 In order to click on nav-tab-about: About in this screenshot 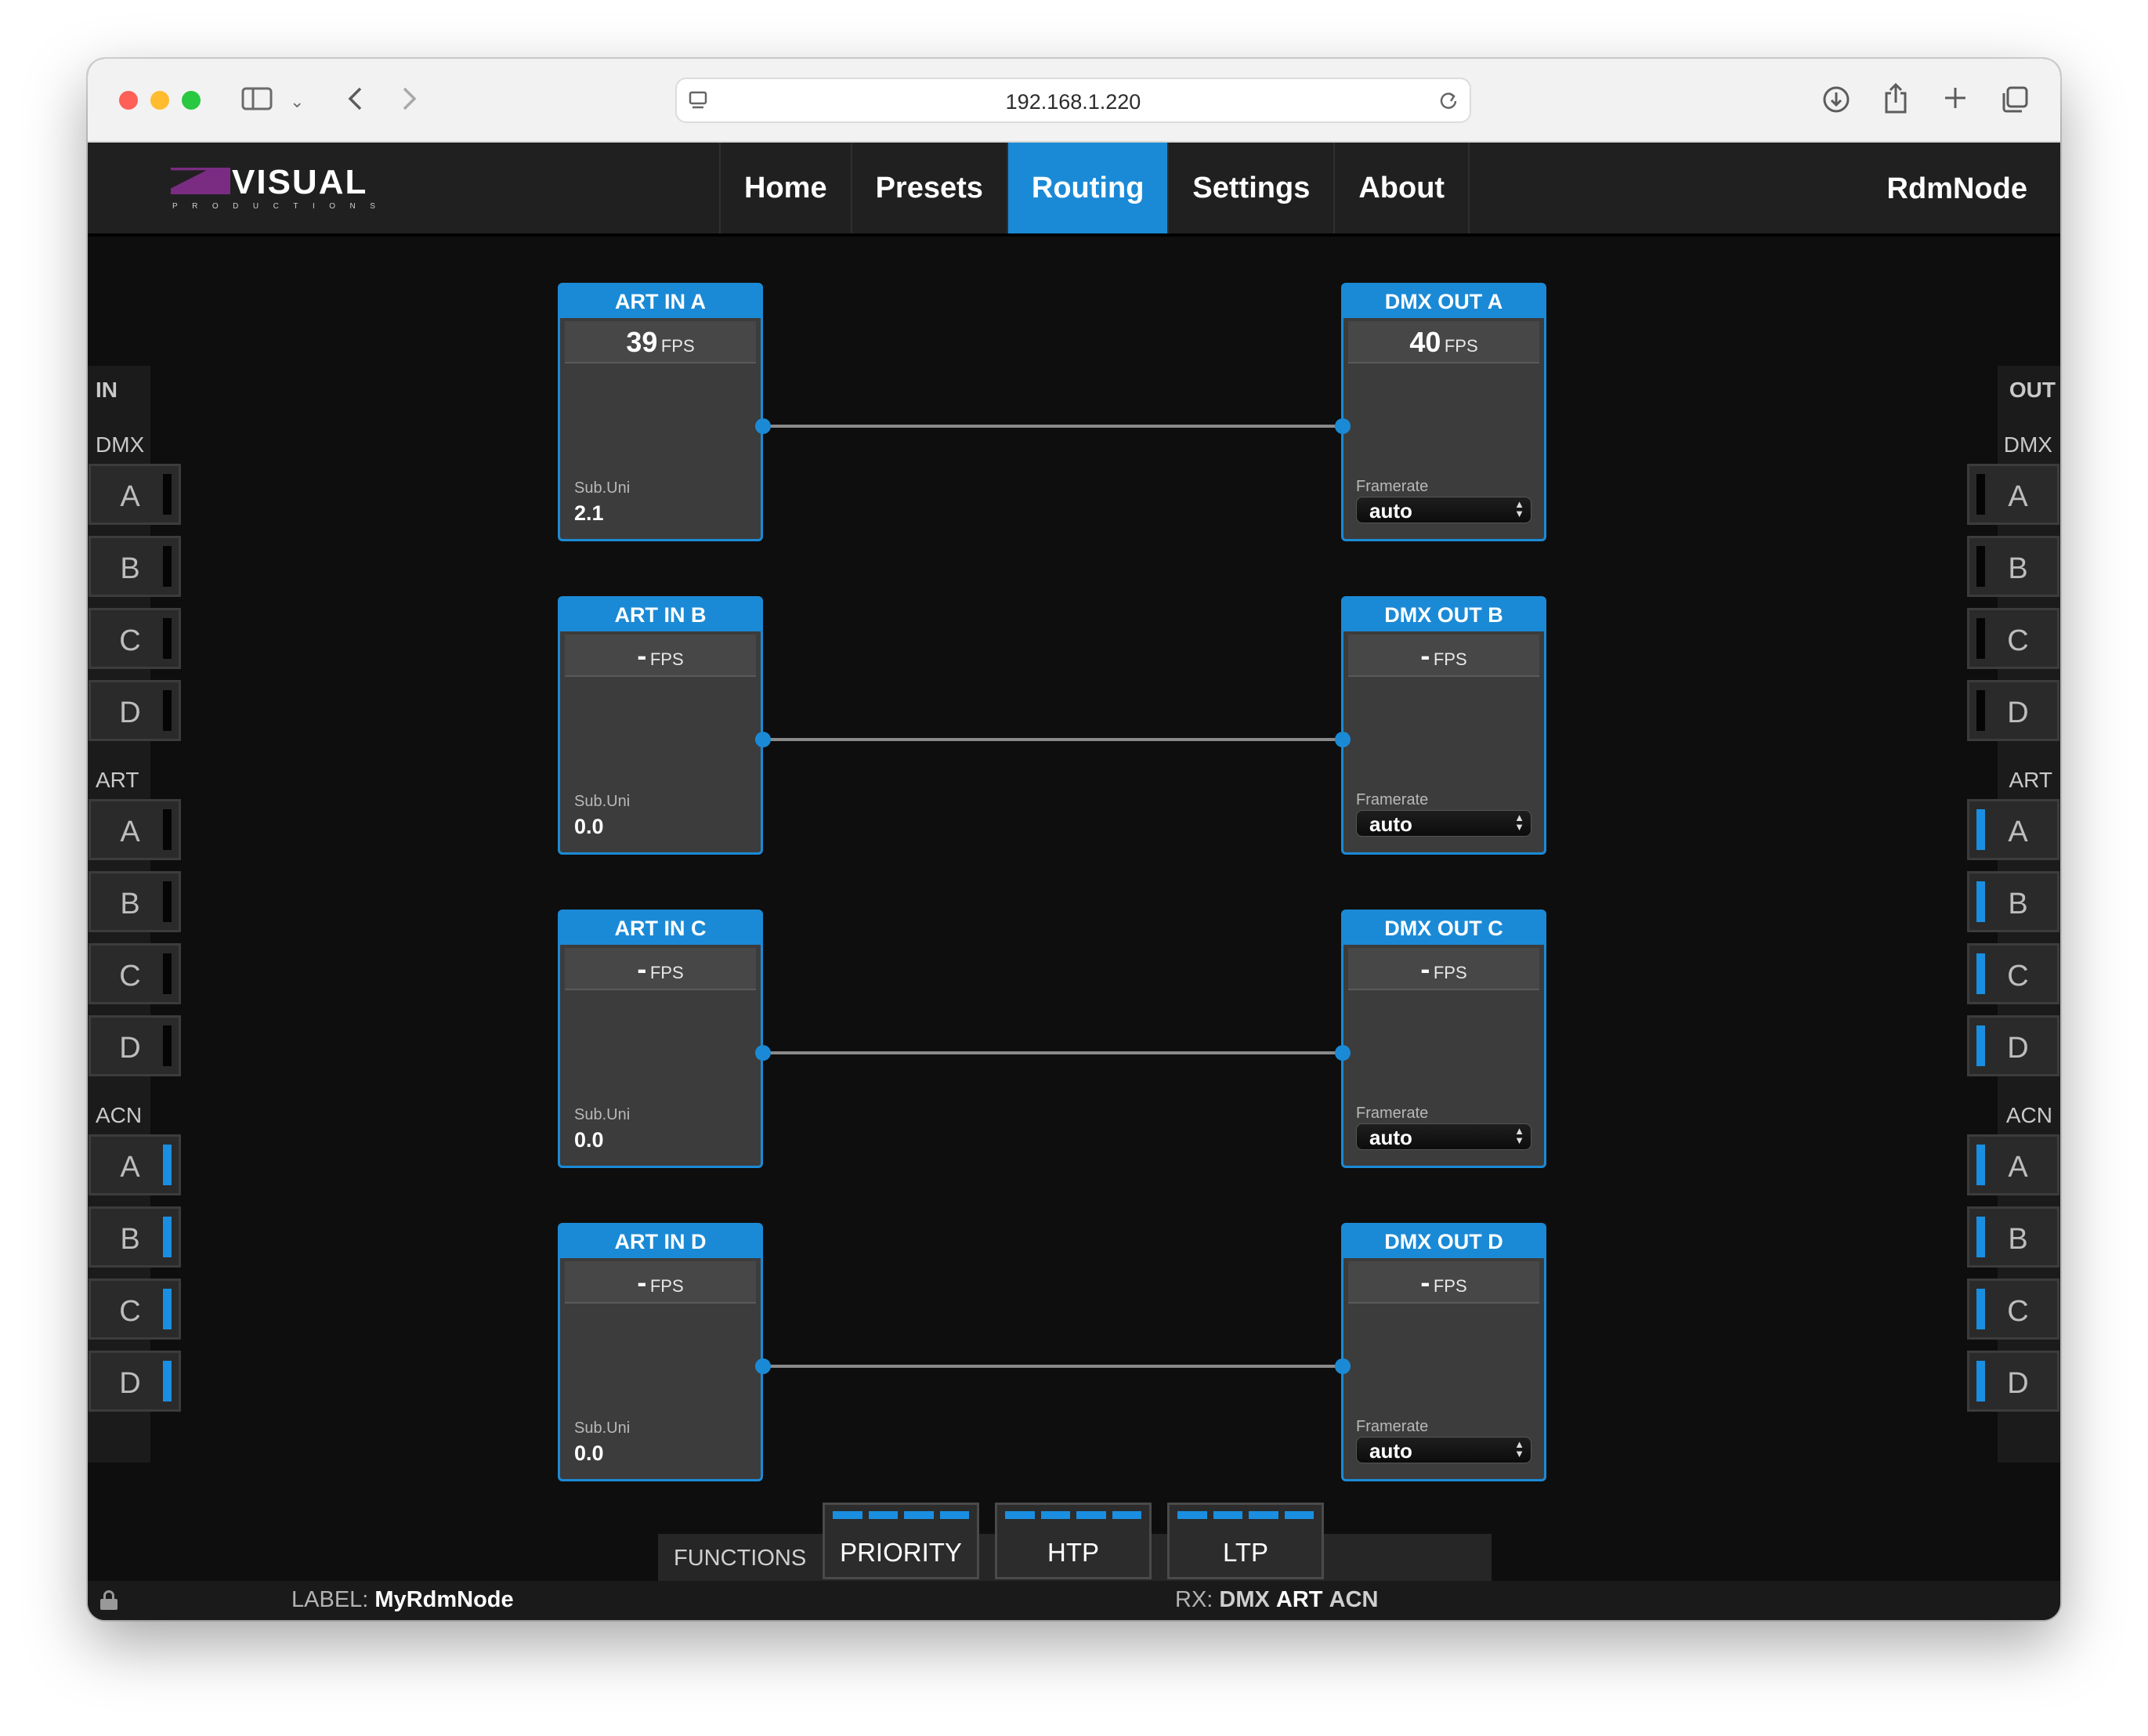, I will do `click(1402, 188)`.